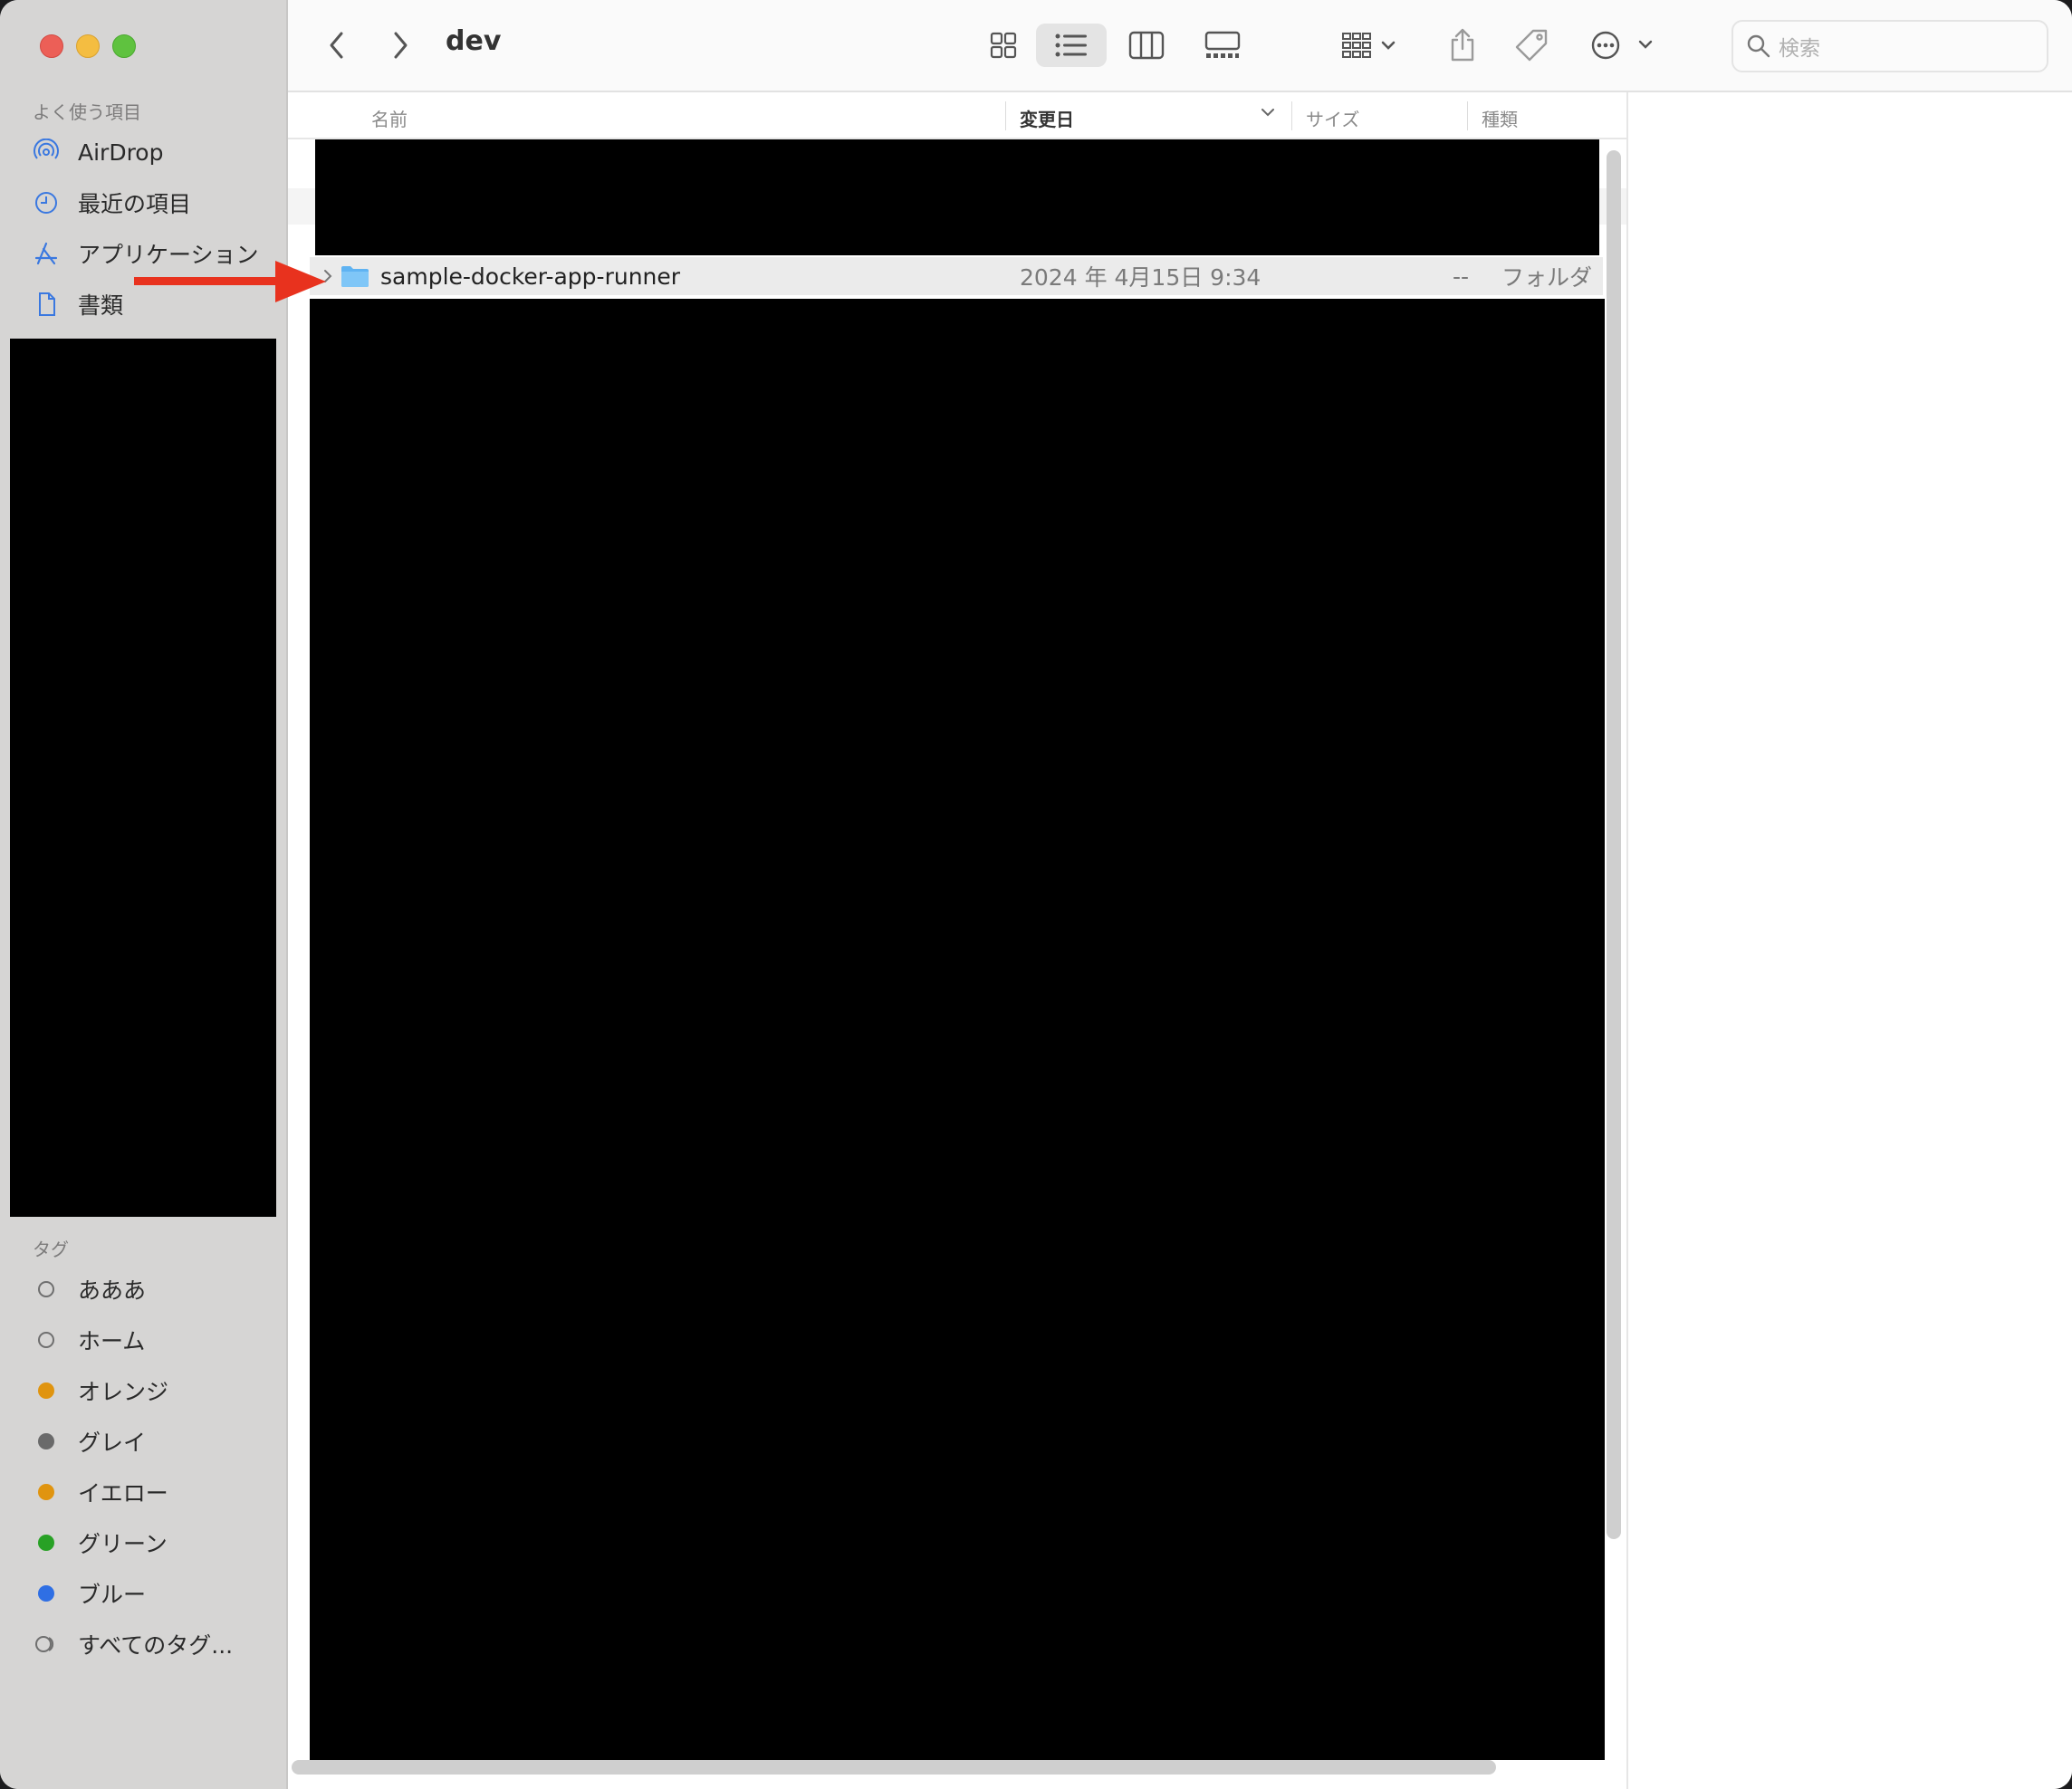 This screenshot has width=2072, height=1789. Describe the element at coordinates (124, 46) in the screenshot. I see `zoom-button` at that location.